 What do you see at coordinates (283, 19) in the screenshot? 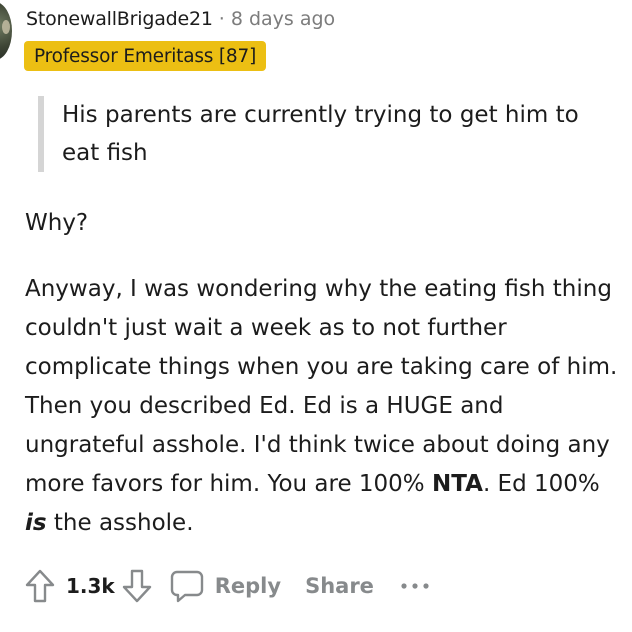
I see `comment-timestamp: 8 days ago` at bounding box center [283, 19].